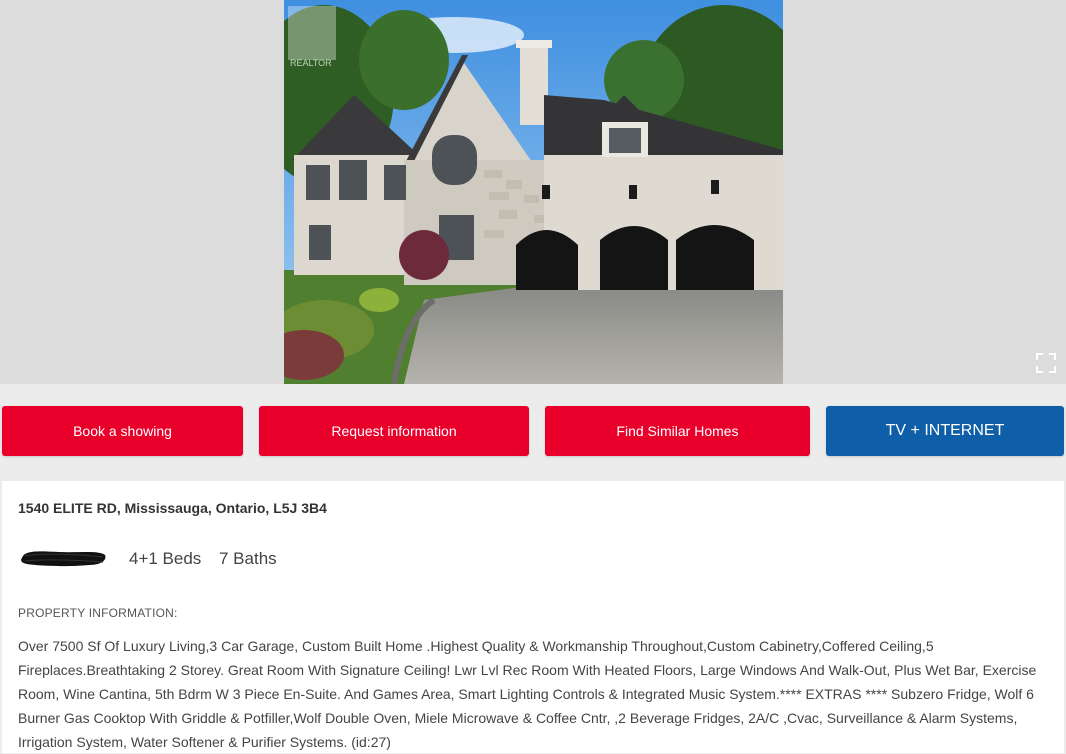  I want to click on tv-internet-button: TV + INTERNET, so click(945, 431).